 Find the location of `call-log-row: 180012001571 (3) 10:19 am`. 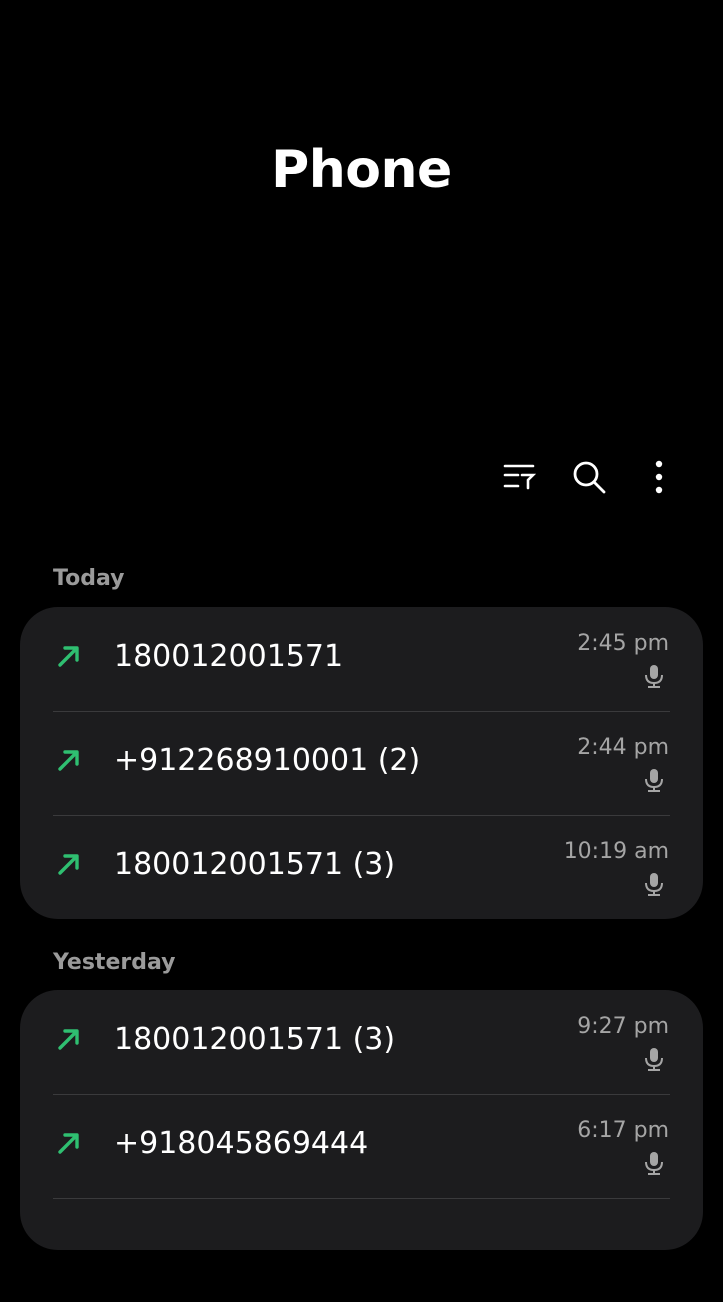

call-log-row: 180012001571 (3) 10:19 am is located at coordinates (361, 867).